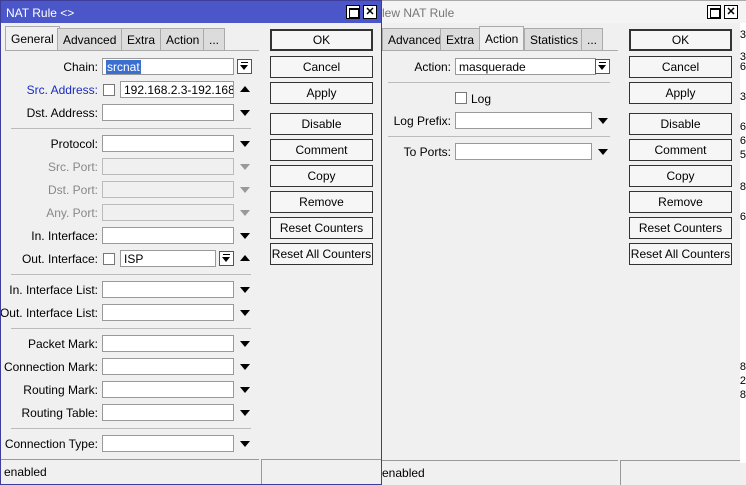  What do you see at coordinates (49, 313) in the screenshot?
I see `out-interface-list-label: Out. Interface List:` at bounding box center [49, 313].